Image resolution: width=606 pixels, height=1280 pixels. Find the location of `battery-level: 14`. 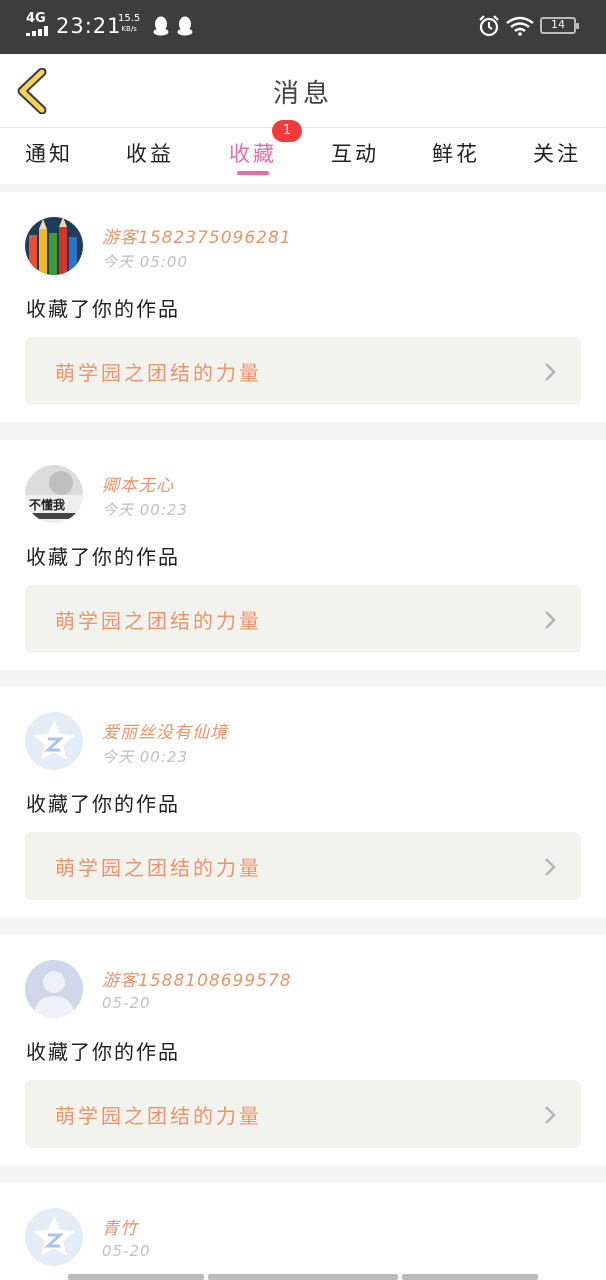

battery-level: 14 is located at coordinates (558, 24).